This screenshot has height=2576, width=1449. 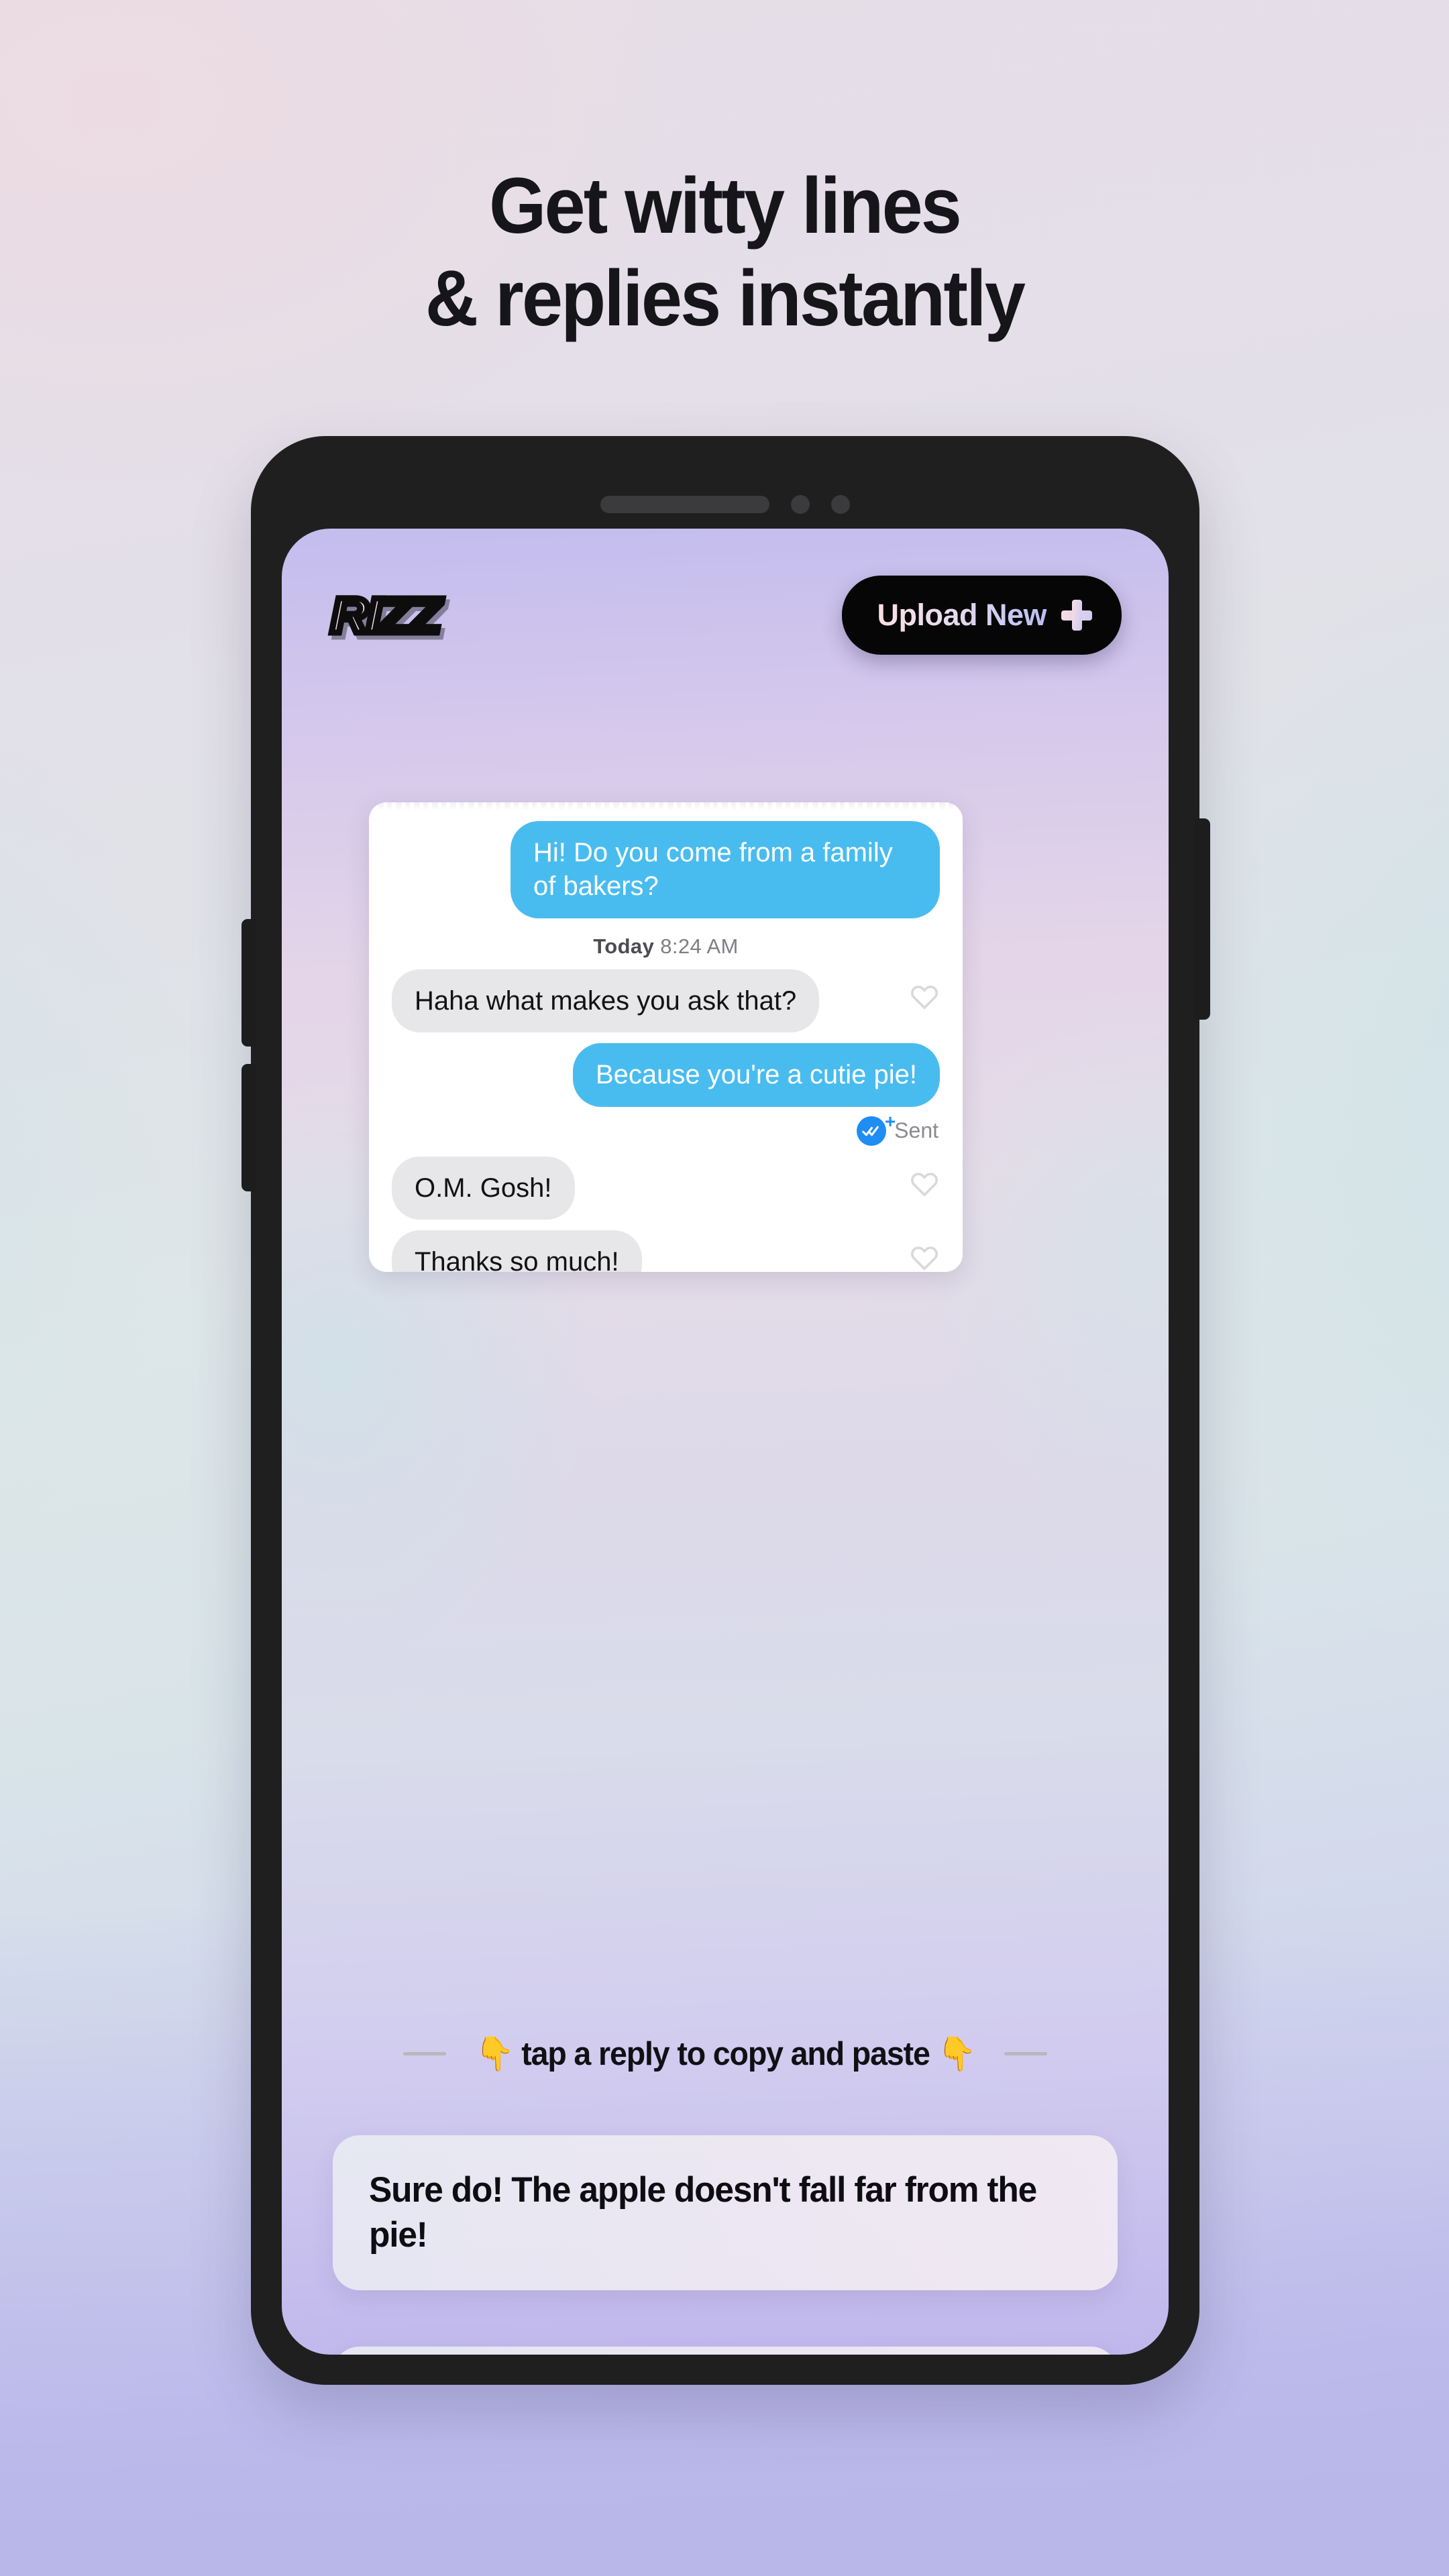 What do you see at coordinates (424, 2053) in the screenshot?
I see `divider-rule-left` at bounding box center [424, 2053].